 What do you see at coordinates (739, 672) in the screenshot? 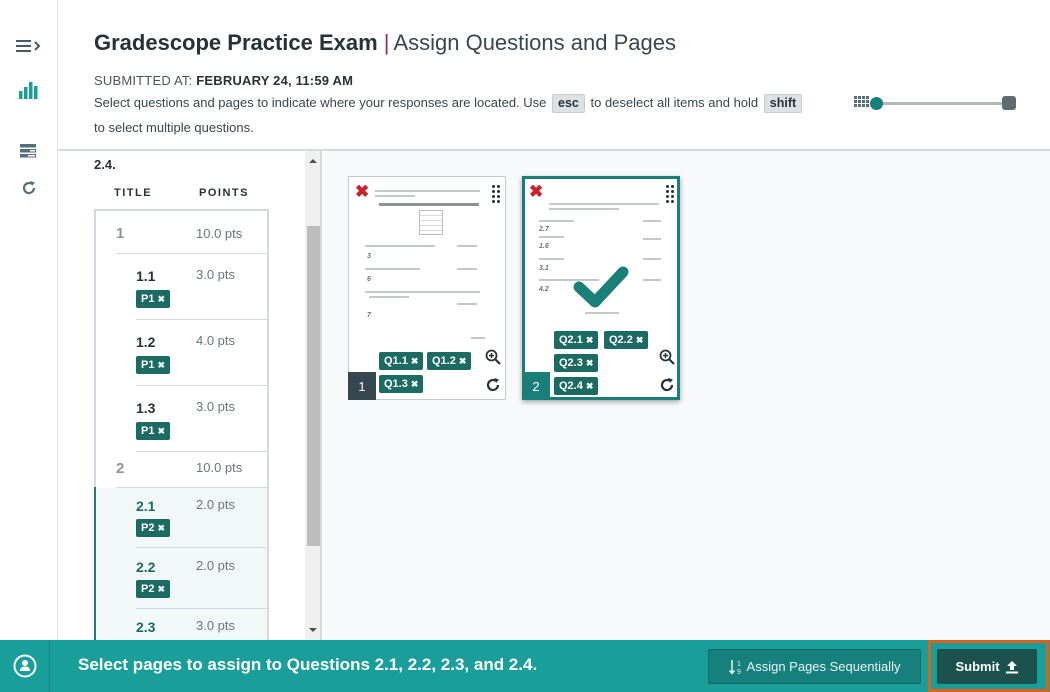
I see `svg-text: 9` at bounding box center [739, 672].